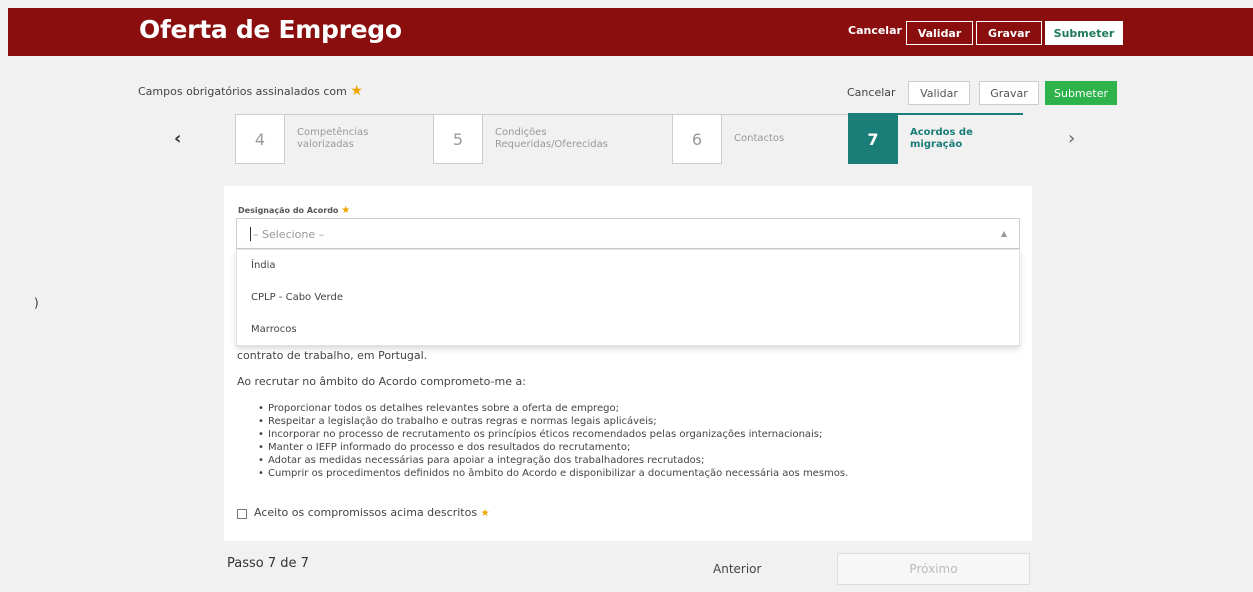 This screenshot has height=592, width=1253. What do you see at coordinates (250, 234) in the screenshot?
I see `text-cursor` at bounding box center [250, 234].